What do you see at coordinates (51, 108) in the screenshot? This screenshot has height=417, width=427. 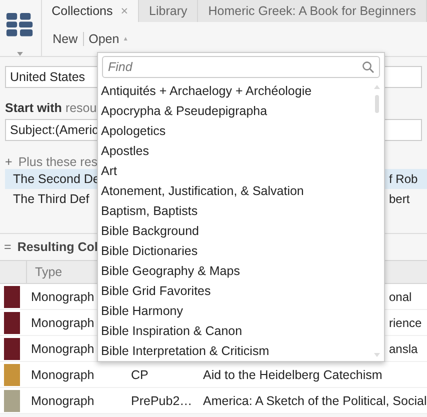 I see `start-with-label: Start with resou` at bounding box center [51, 108].